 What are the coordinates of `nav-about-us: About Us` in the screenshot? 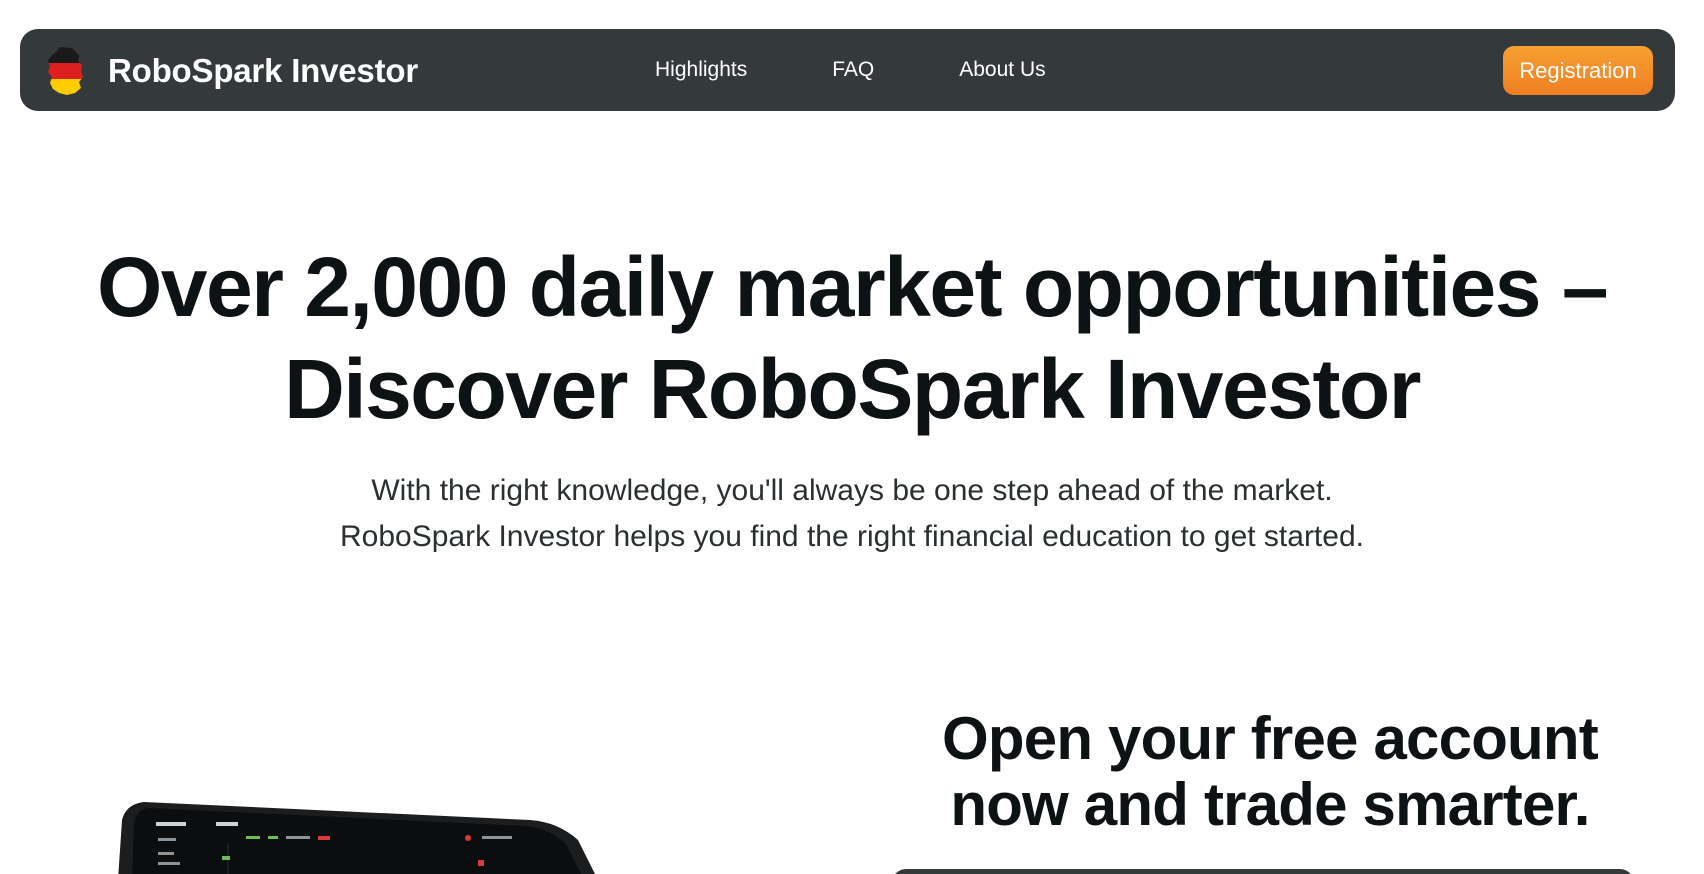 It's located at (1002, 70).